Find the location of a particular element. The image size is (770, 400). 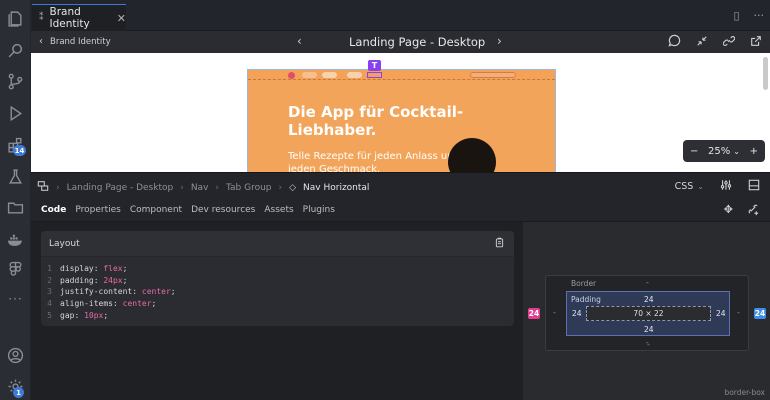

breadcrumb-item: Landing Page - Desktop is located at coordinates (120, 188).